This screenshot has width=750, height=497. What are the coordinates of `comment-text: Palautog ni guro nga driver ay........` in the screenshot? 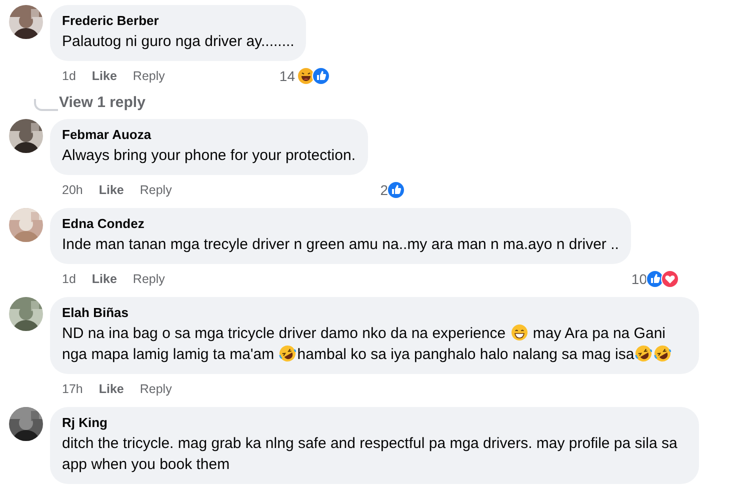 It's located at (178, 42).